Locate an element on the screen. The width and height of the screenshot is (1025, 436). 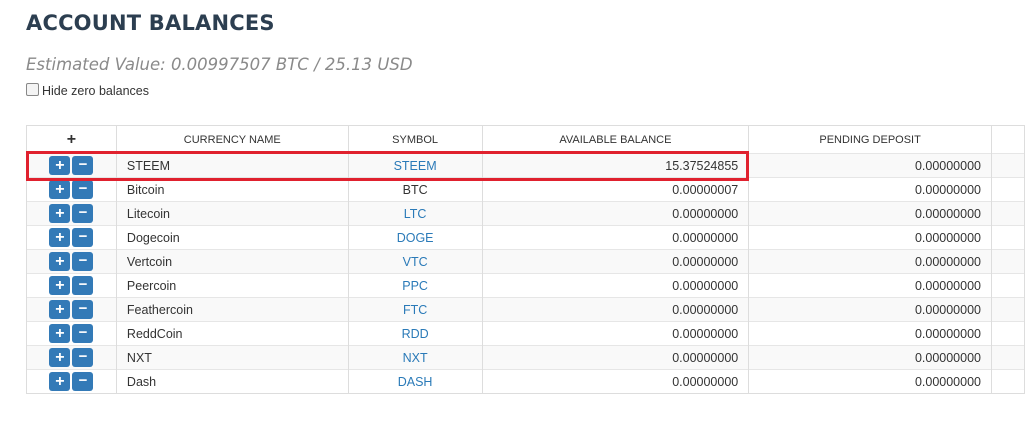
available-balance: 0.00000007 is located at coordinates (616, 189).